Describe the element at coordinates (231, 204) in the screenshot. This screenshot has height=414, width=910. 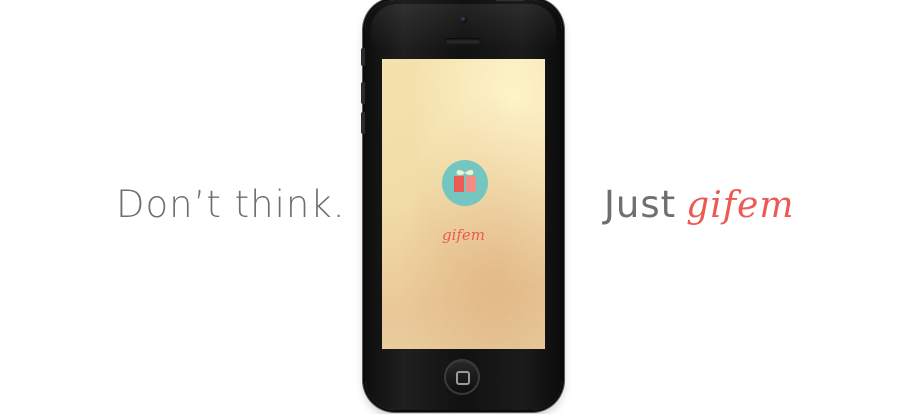
I see `tagline-left: Don’t think.` at that location.